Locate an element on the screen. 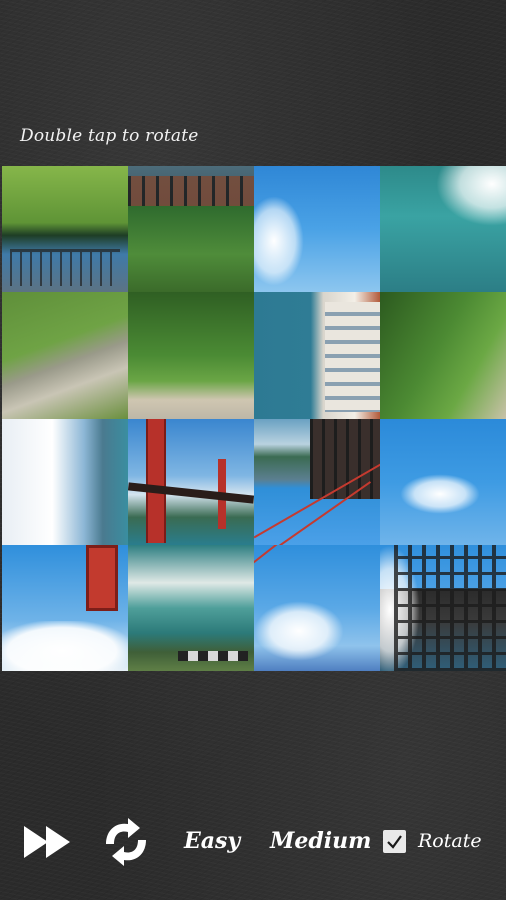 The width and height of the screenshot is (506, 900). checkmark-icon is located at coordinates (394, 842).